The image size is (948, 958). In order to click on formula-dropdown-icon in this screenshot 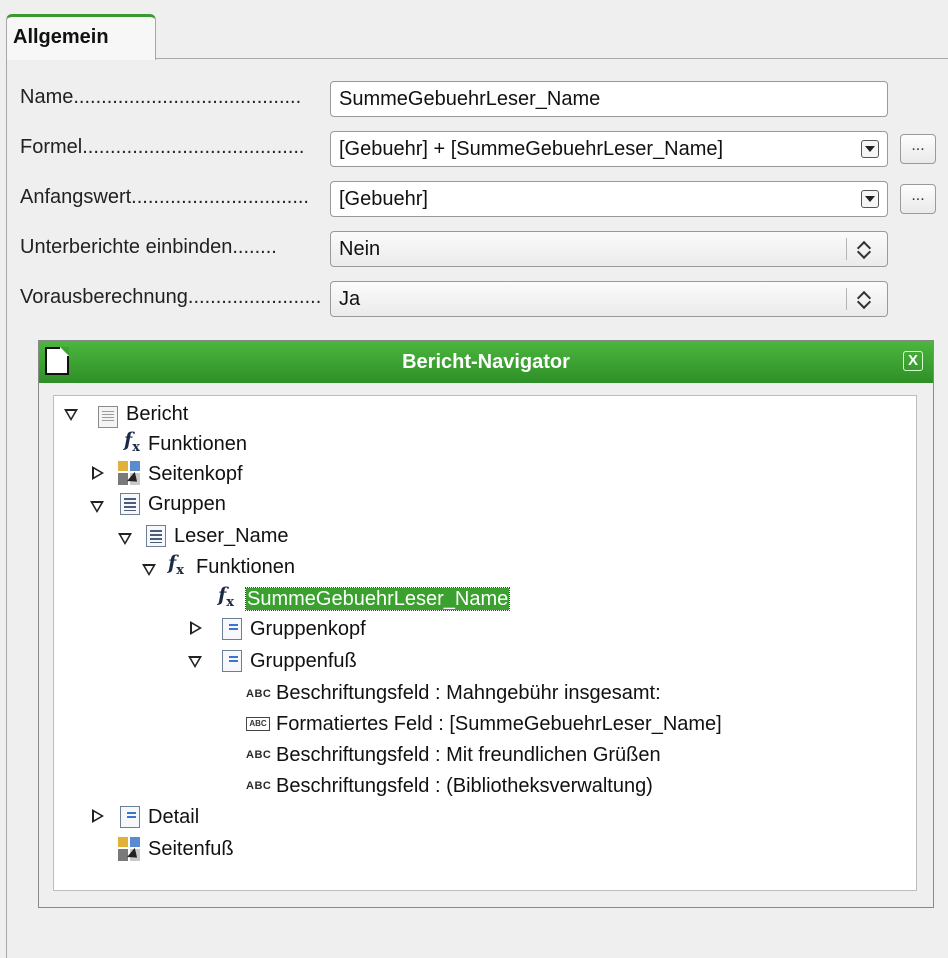, I will do `click(870, 149)`.